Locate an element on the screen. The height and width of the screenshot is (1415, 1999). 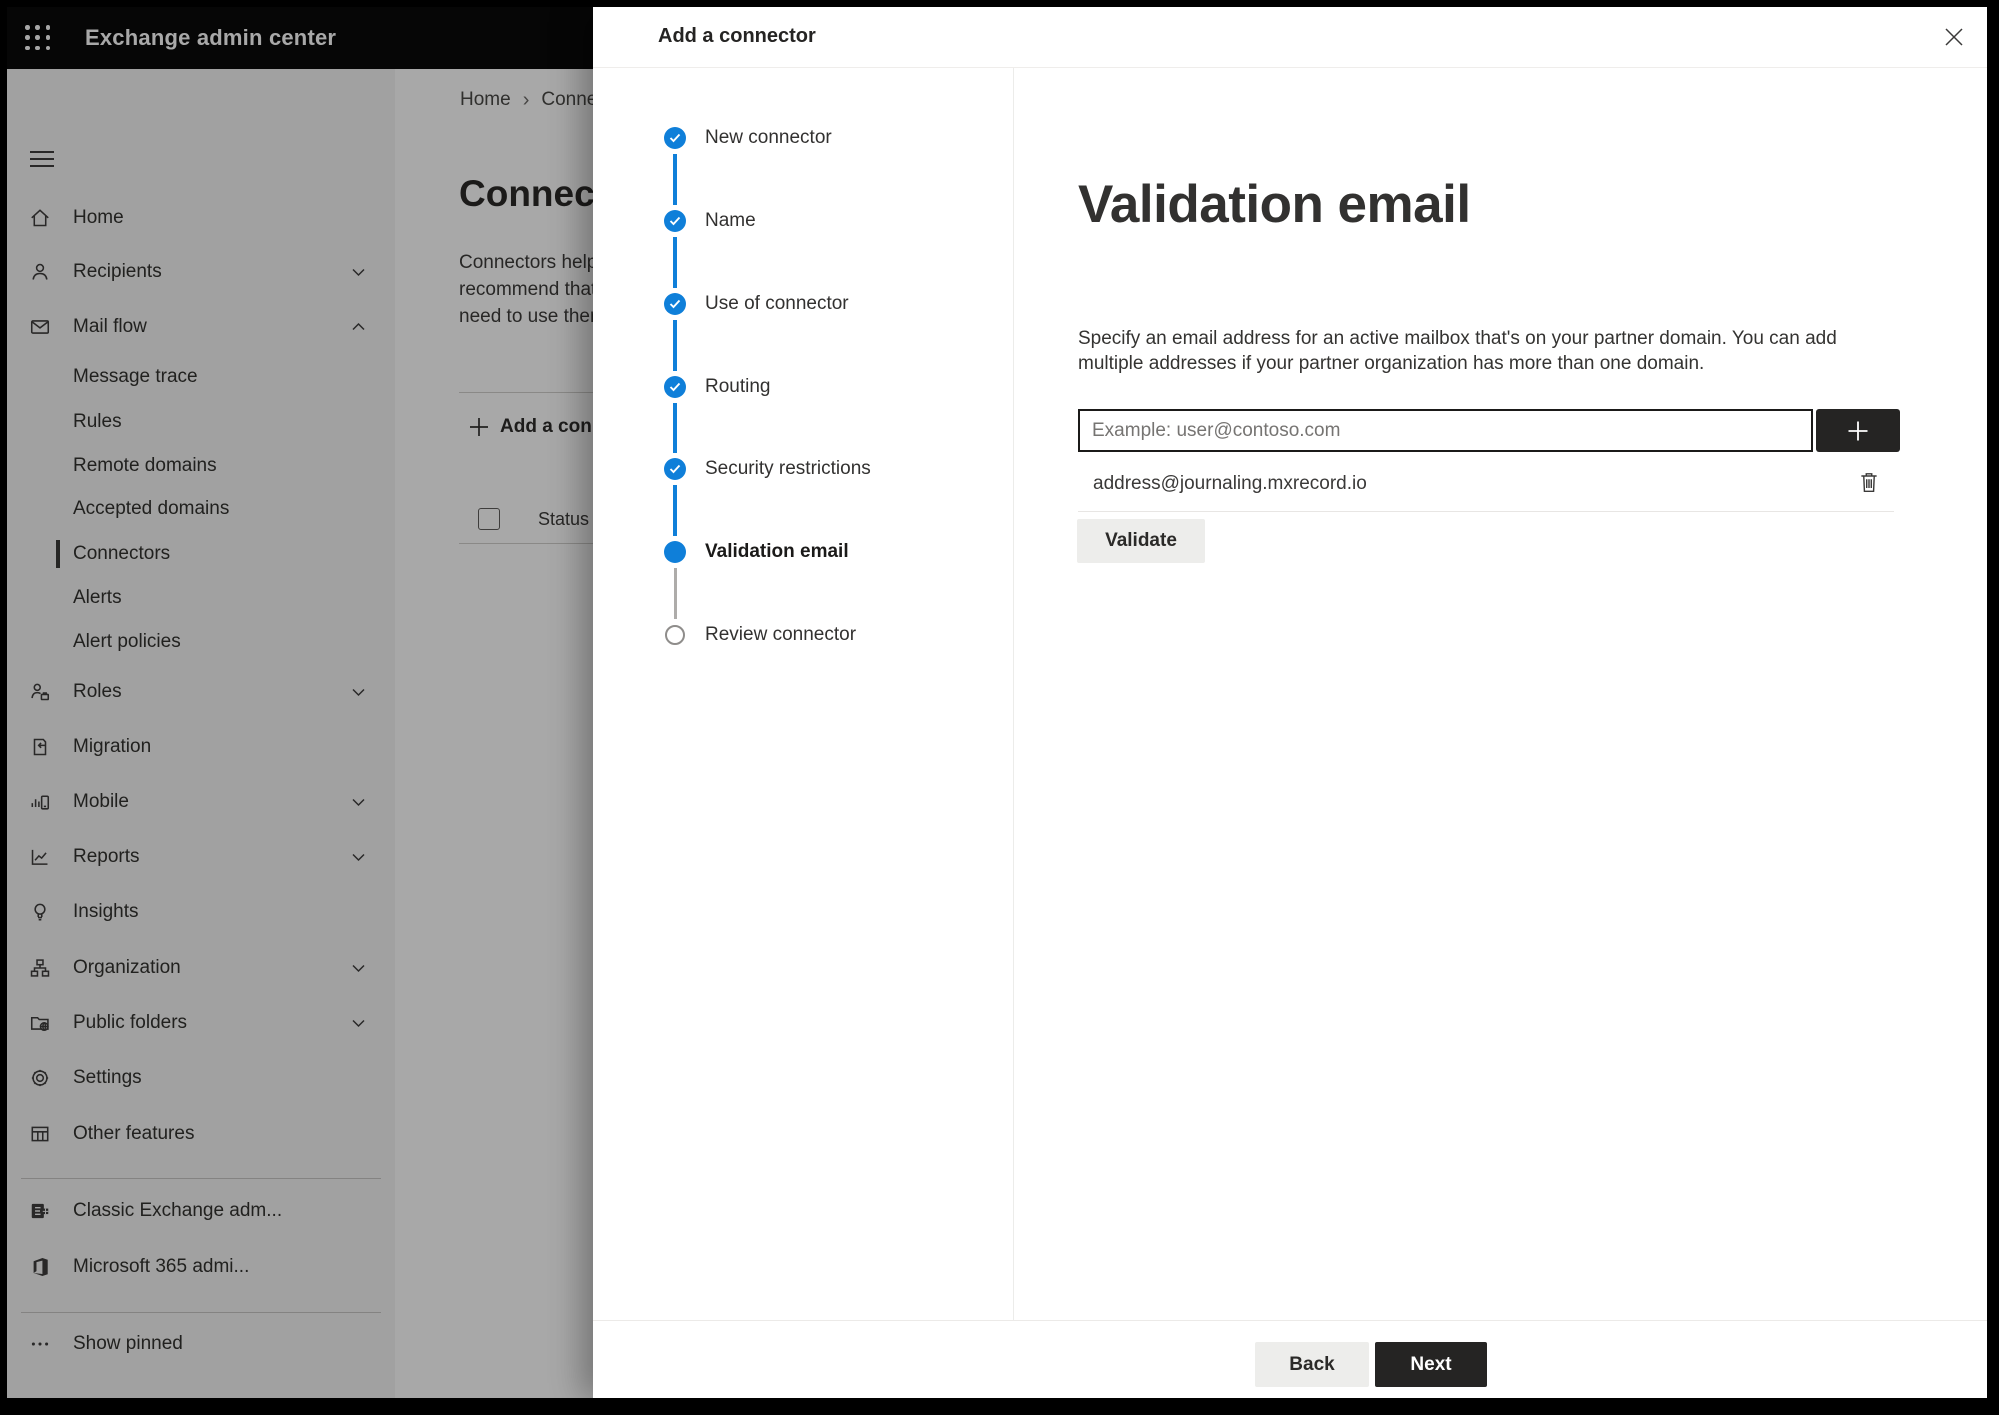
step-upcoming-icon is located at coordinates (675, 635).